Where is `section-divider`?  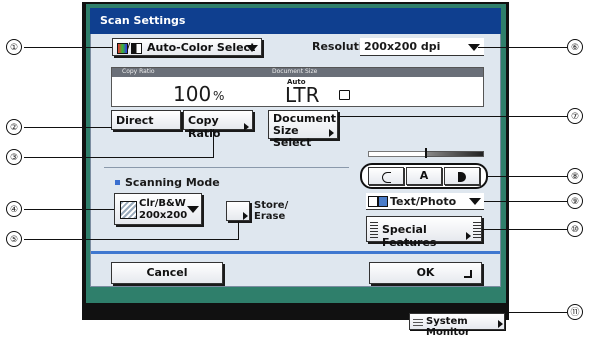 section-divider is located at coordinates (226, 167).